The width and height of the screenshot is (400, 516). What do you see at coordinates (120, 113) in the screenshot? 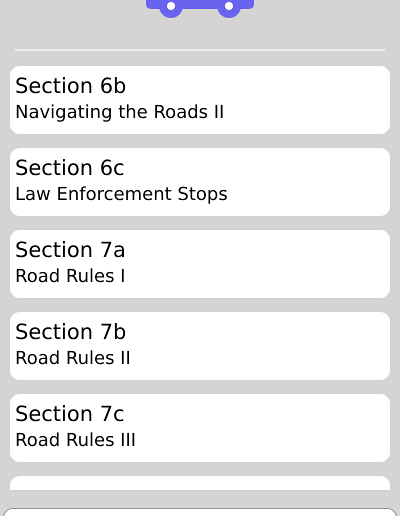
I see `section-subtitle: Navigating the Roads II` at bounding box center [120, 113].